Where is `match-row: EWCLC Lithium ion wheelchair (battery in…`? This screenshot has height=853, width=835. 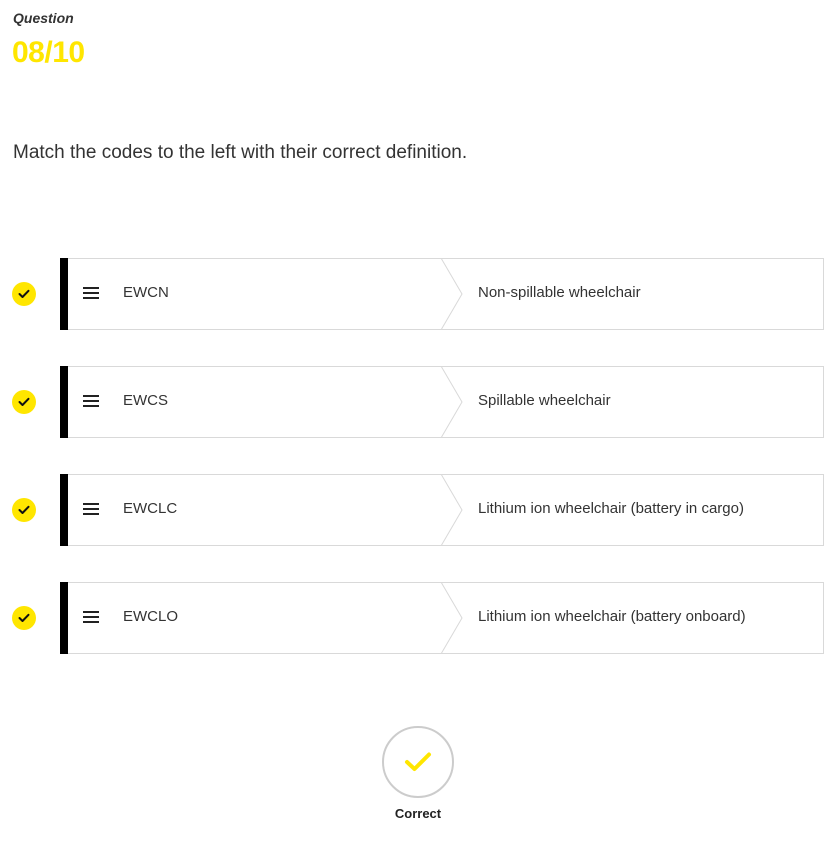 match-row: EWCLC Lithium ion wheelchair (battery in… is located at coordinates (417, 510).